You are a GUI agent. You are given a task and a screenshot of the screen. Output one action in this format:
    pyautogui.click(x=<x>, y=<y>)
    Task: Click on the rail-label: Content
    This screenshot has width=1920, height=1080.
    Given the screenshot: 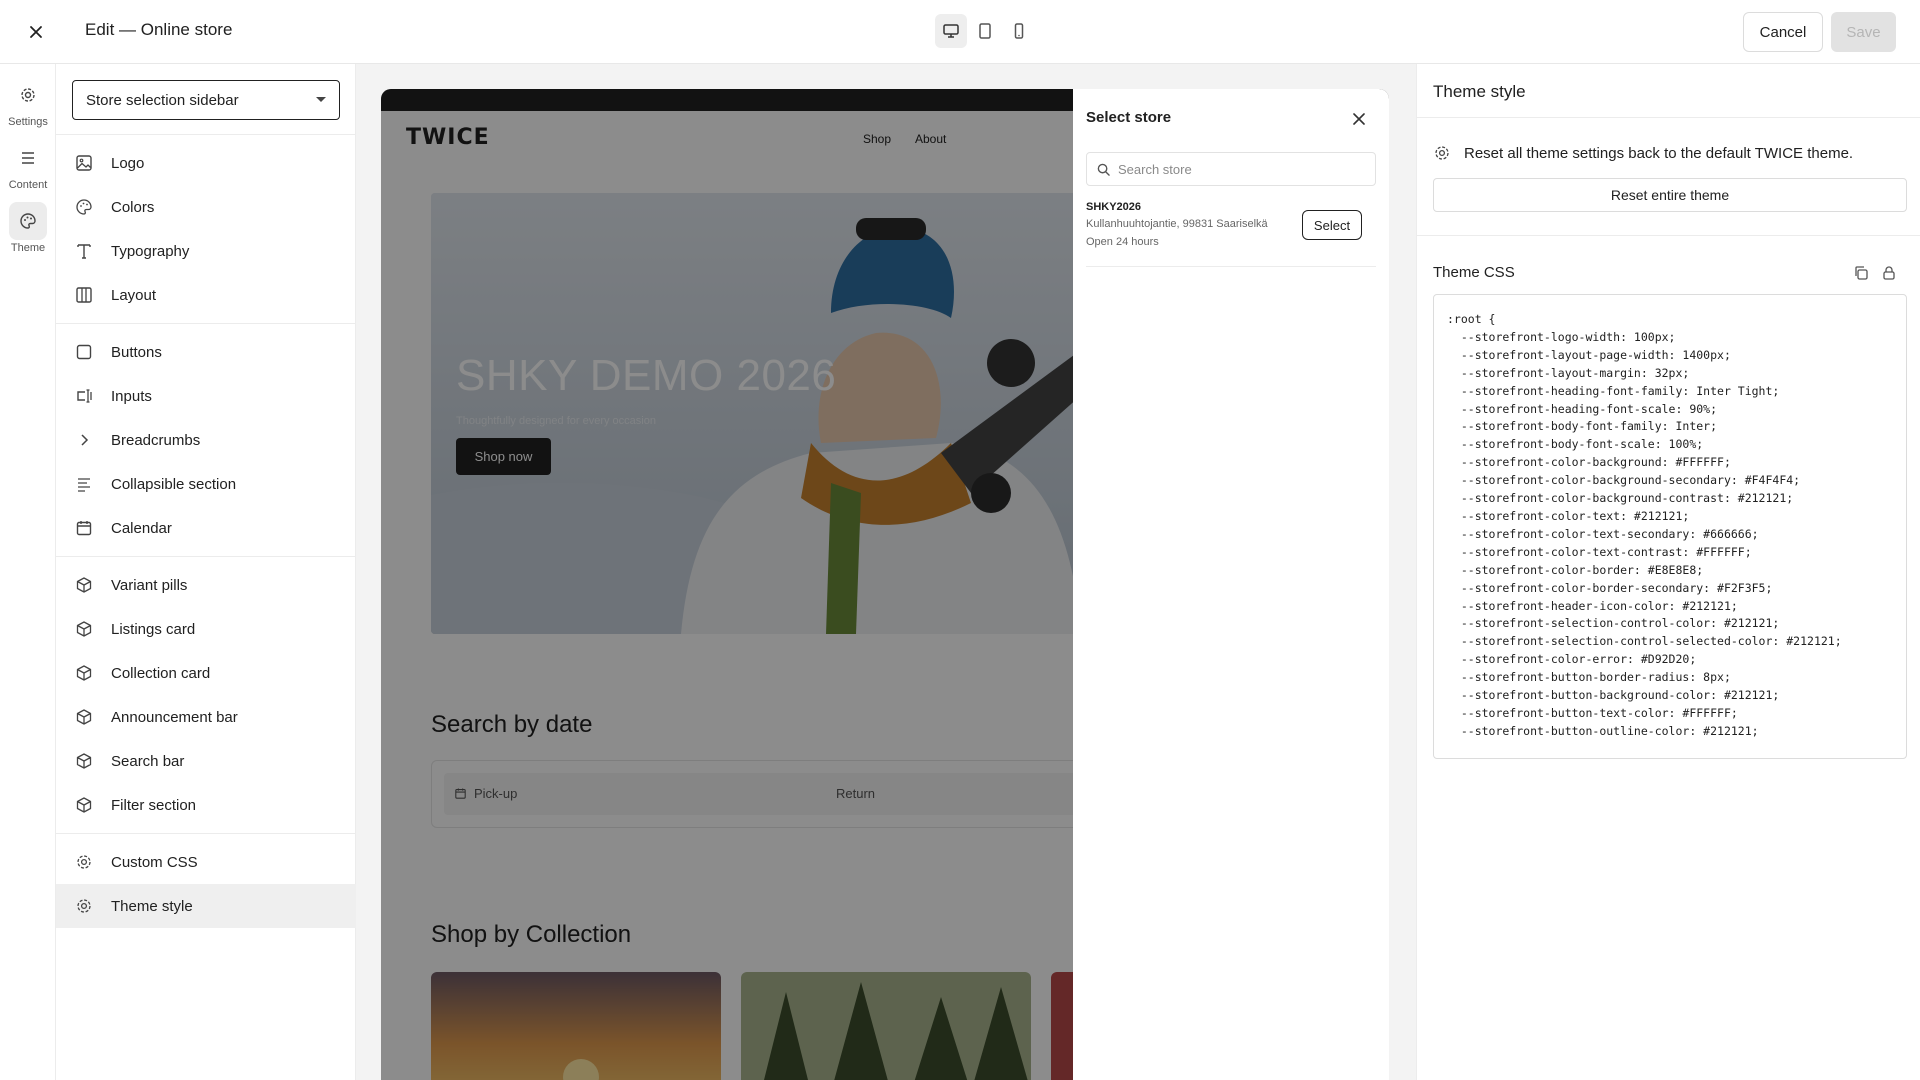 What is the action you would take?
    pyautogui.click(x=28, y=185)
    